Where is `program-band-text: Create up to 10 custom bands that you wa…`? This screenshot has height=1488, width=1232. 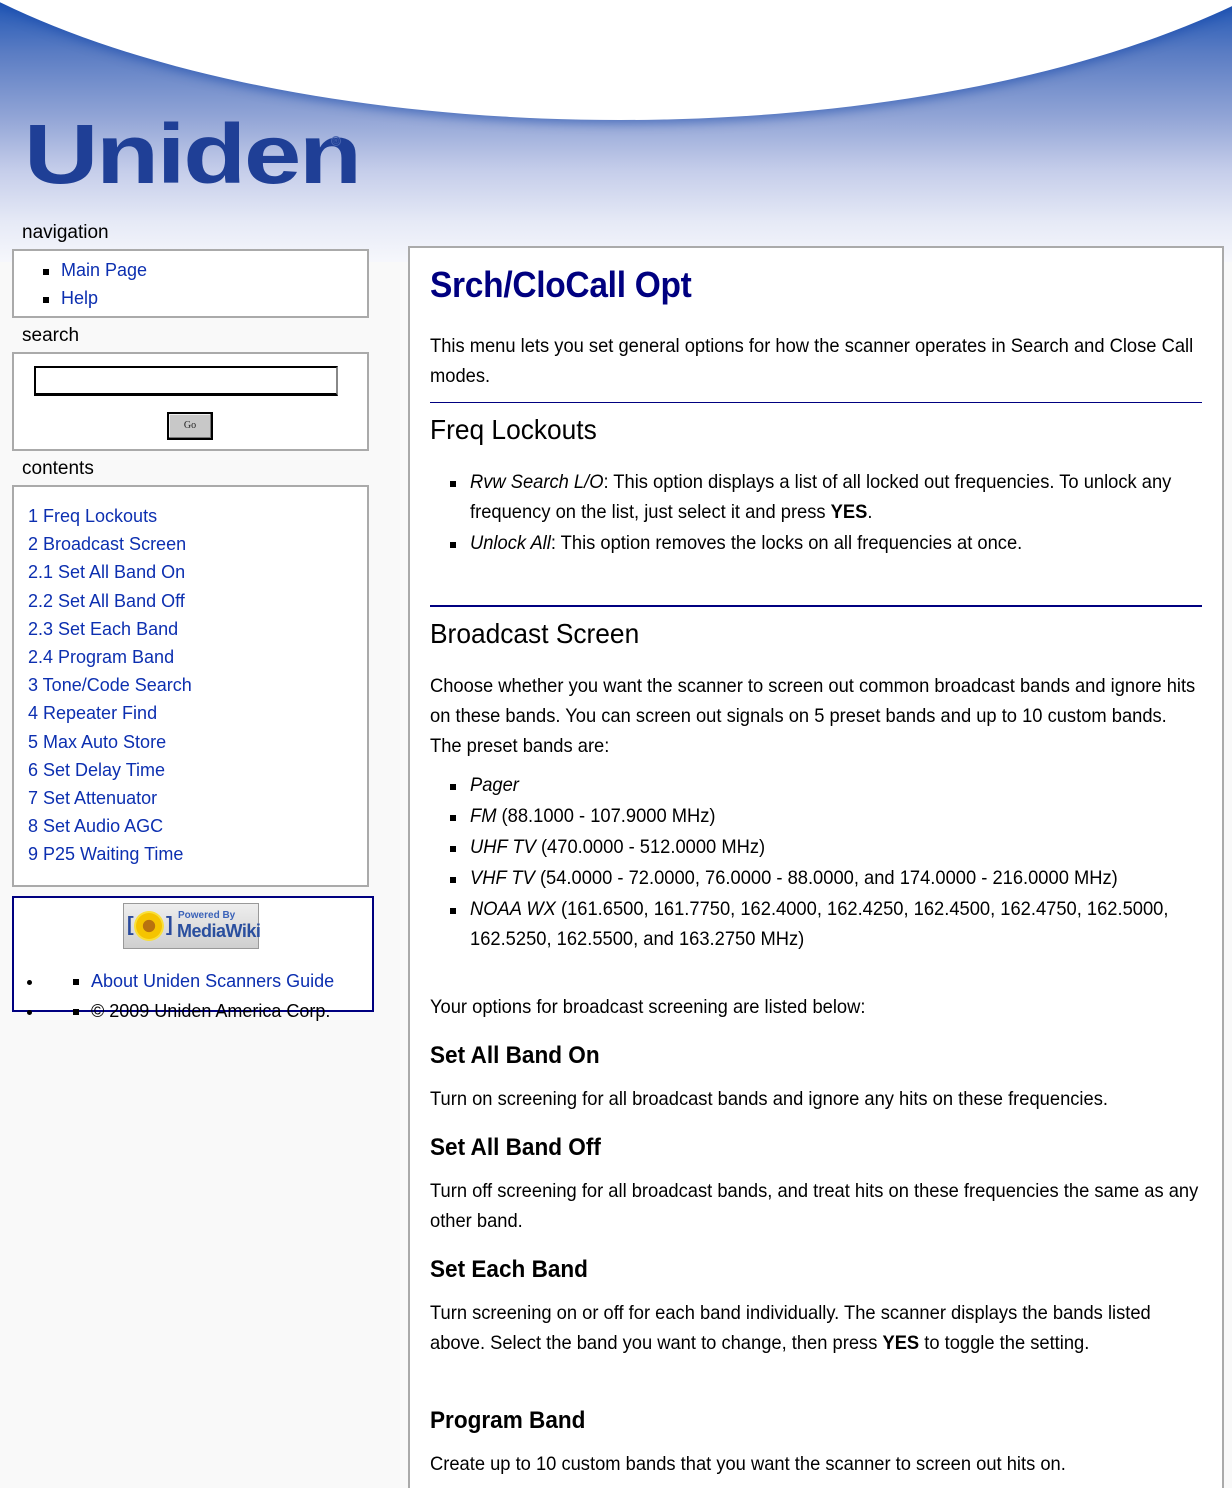 program-band-text: Create up to 10 custom bands that you wa… is located at coordinates (748, 1464).